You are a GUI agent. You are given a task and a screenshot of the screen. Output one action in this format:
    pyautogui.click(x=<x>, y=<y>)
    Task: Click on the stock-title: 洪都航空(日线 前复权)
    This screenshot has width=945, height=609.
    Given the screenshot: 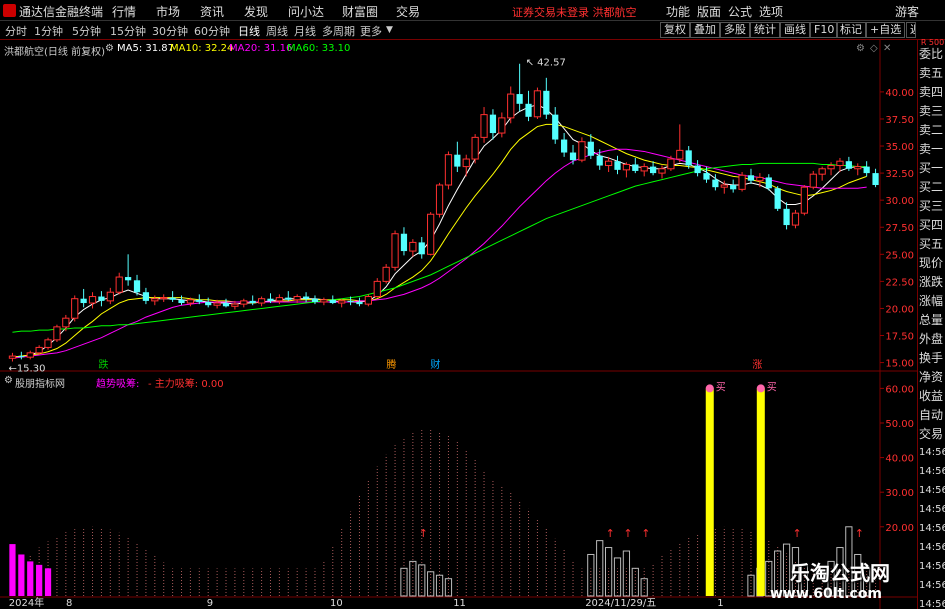 What is the action you would take?
    pyautogui.click(x=54, y=52)
    